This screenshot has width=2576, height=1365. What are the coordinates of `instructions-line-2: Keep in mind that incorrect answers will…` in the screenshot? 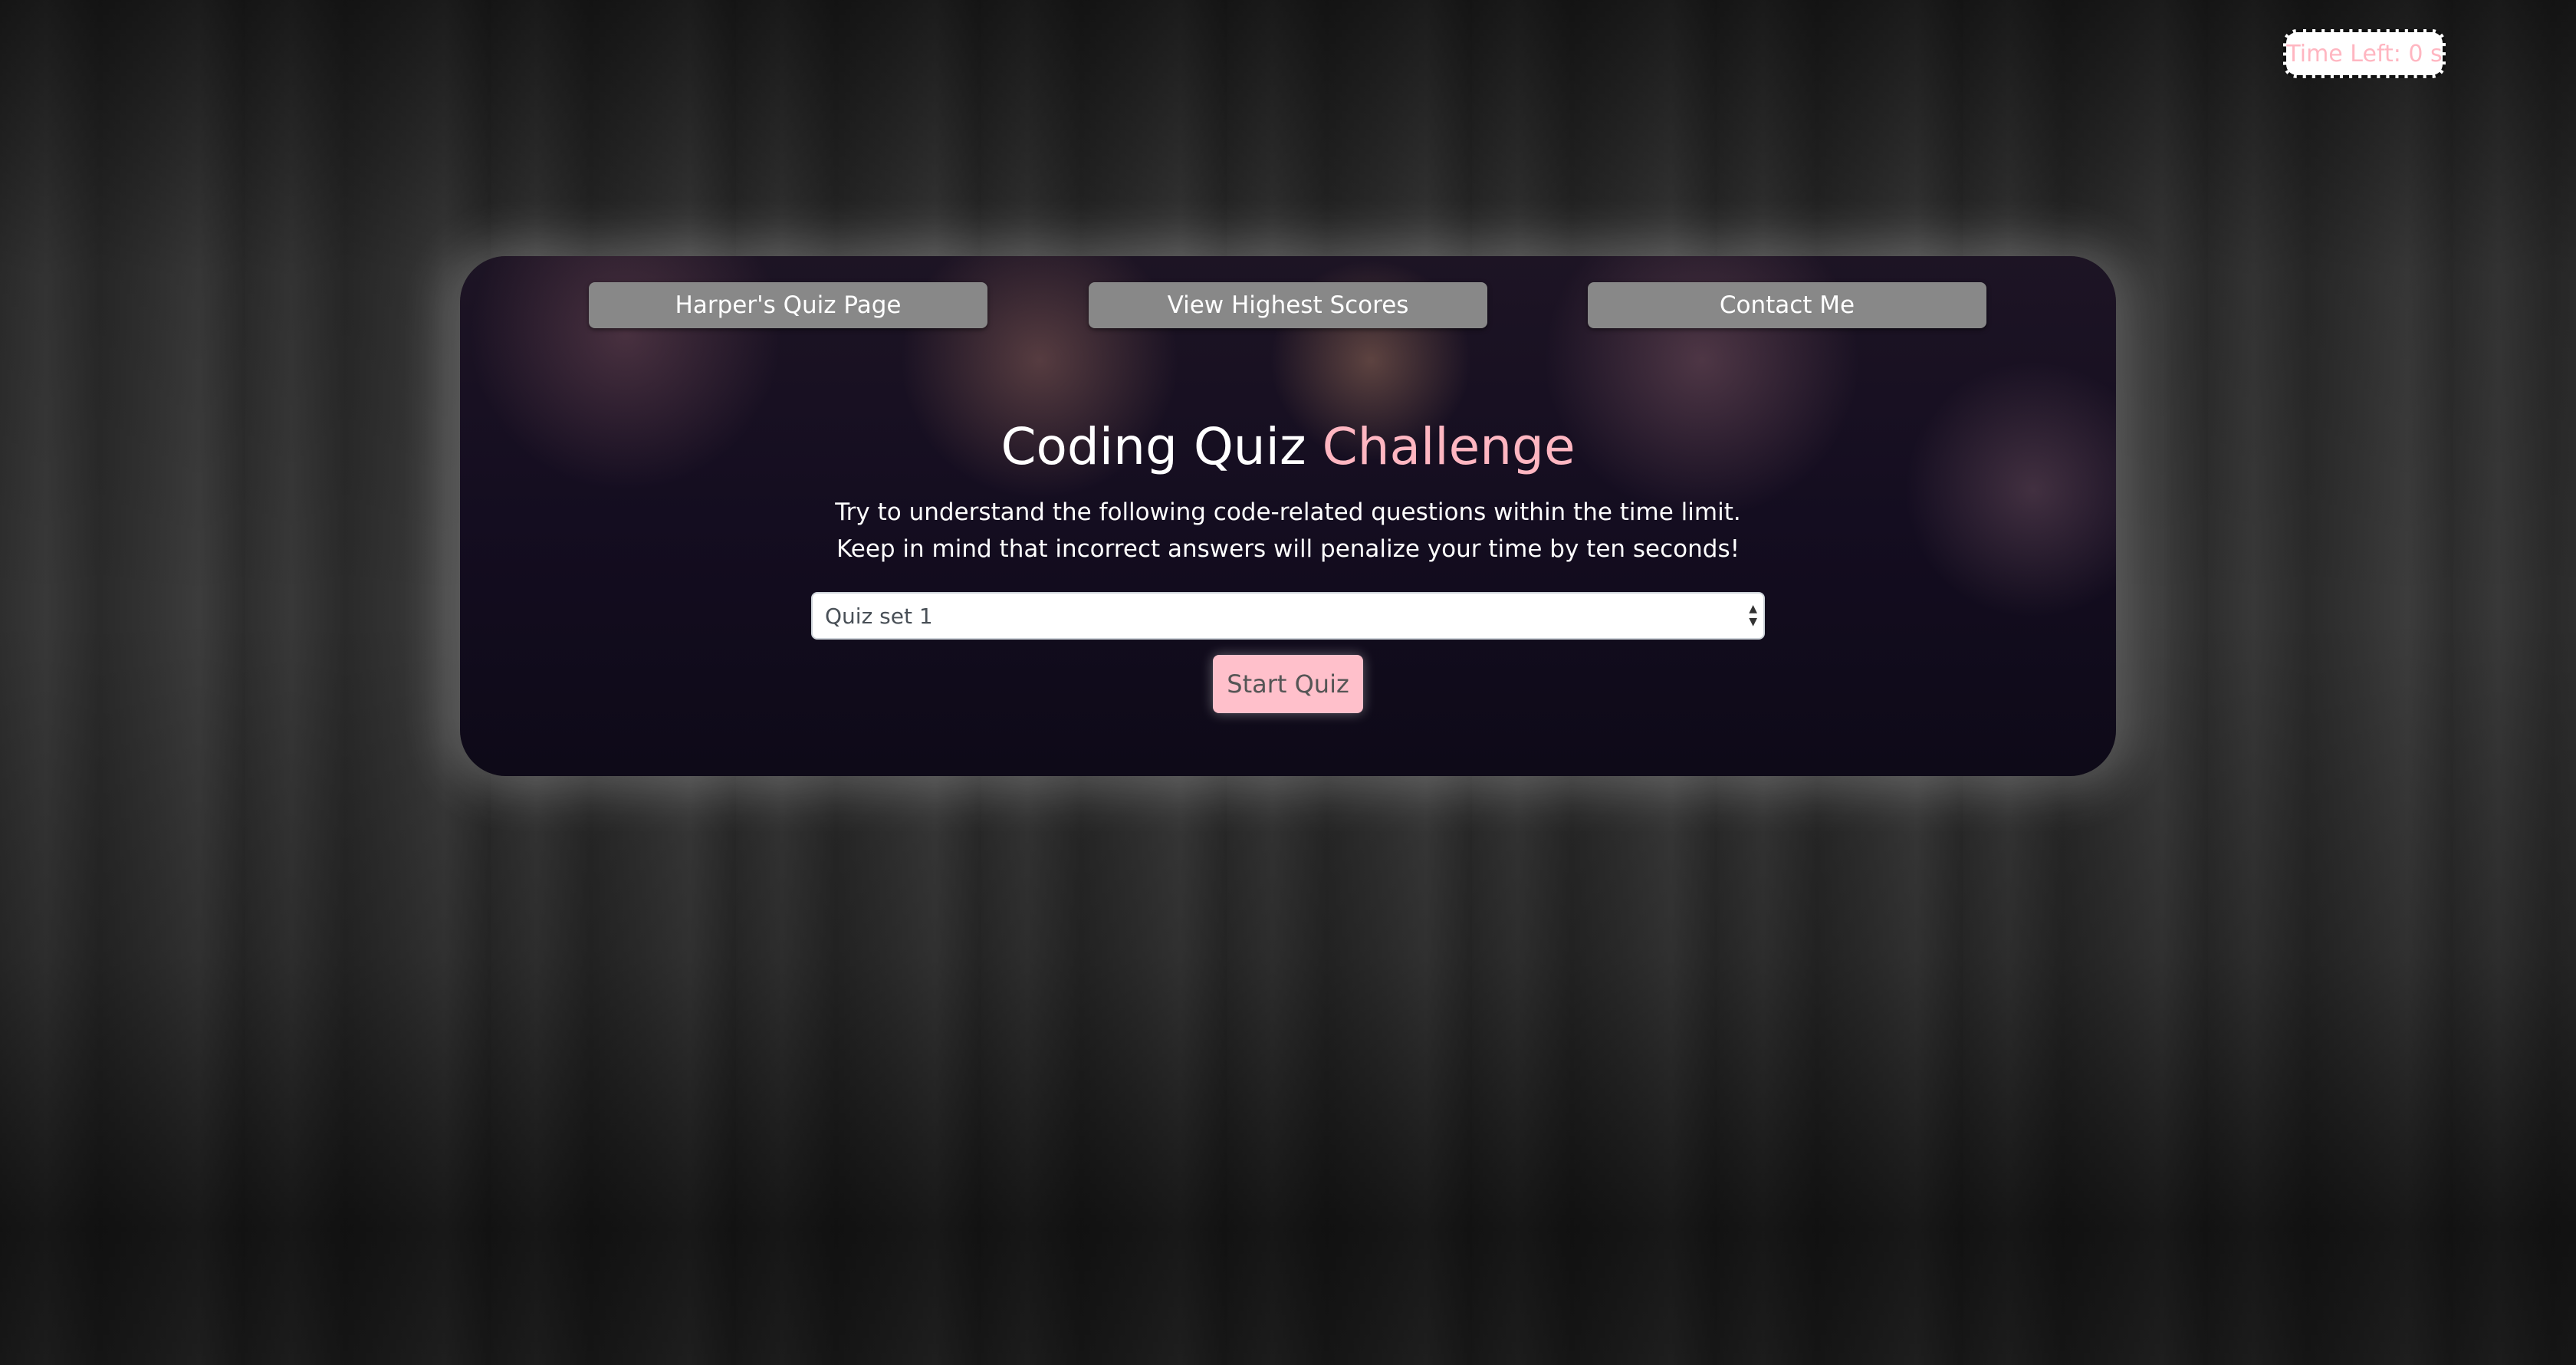 It's located at (1288, 549).